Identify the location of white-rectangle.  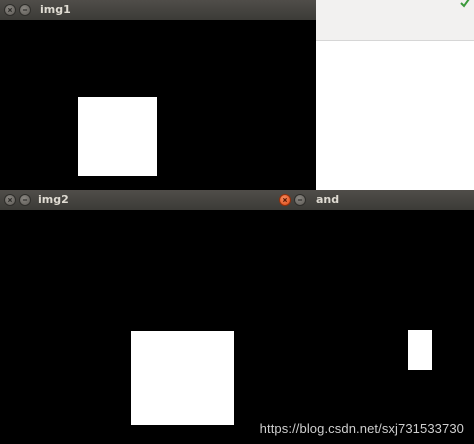
(420, 350).